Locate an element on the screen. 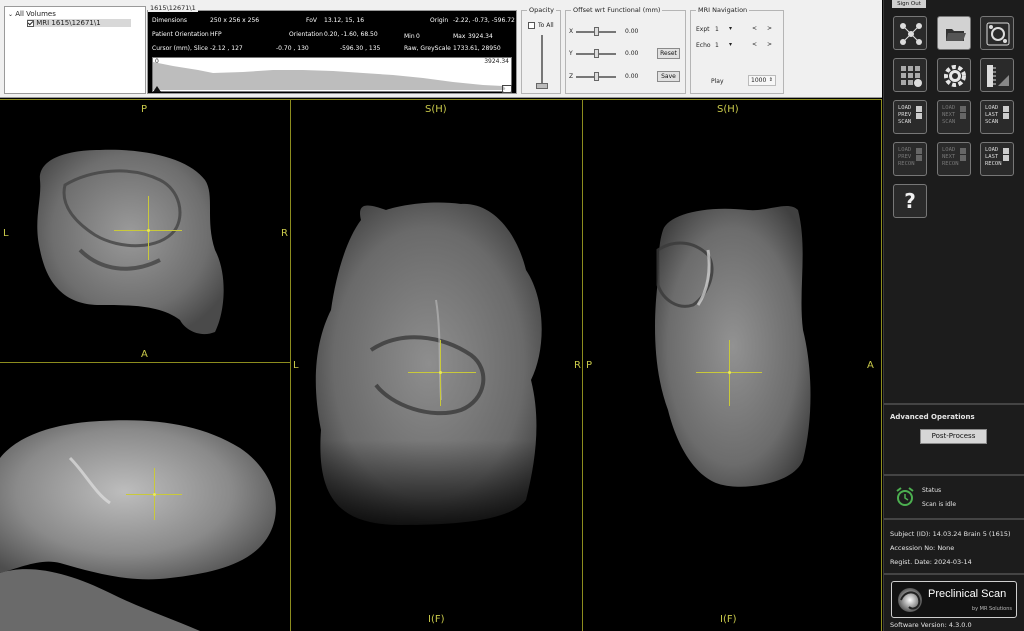 Image resolution: width=1024 pixels, height=631 pixels. expt-value: 1 is located at coordinates (717, 29).